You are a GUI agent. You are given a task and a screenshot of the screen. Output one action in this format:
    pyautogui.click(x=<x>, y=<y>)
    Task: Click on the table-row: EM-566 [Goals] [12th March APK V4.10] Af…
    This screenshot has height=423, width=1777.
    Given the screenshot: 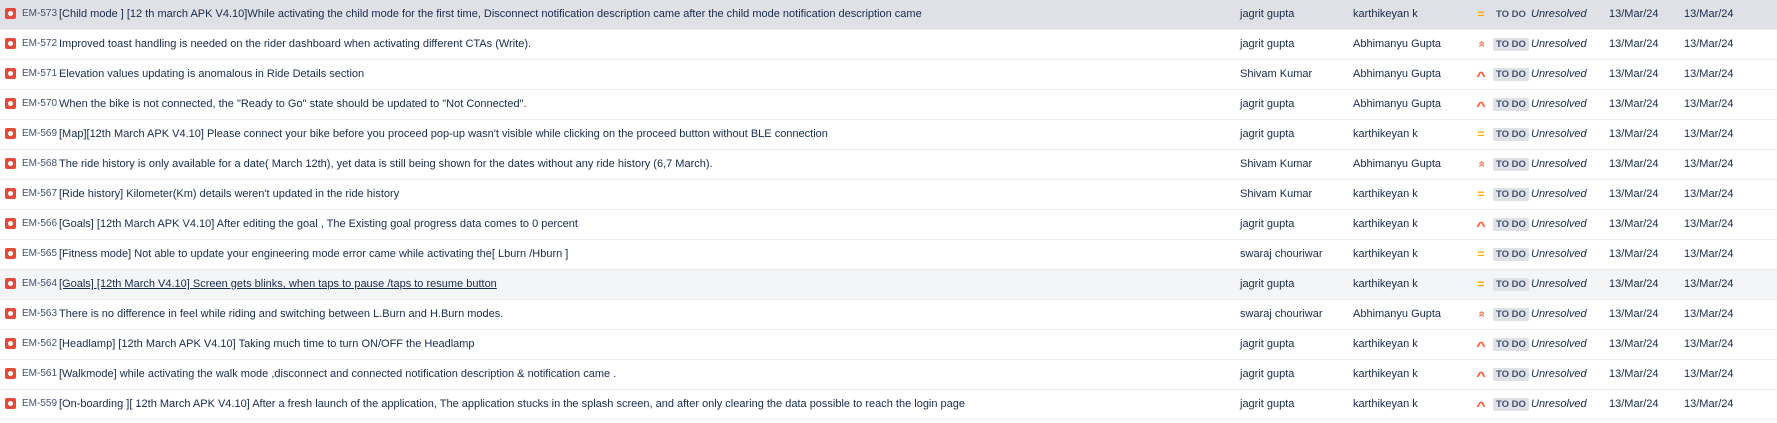 What is the action you would take?
    pyautogui.click(x=888, y=225)
    